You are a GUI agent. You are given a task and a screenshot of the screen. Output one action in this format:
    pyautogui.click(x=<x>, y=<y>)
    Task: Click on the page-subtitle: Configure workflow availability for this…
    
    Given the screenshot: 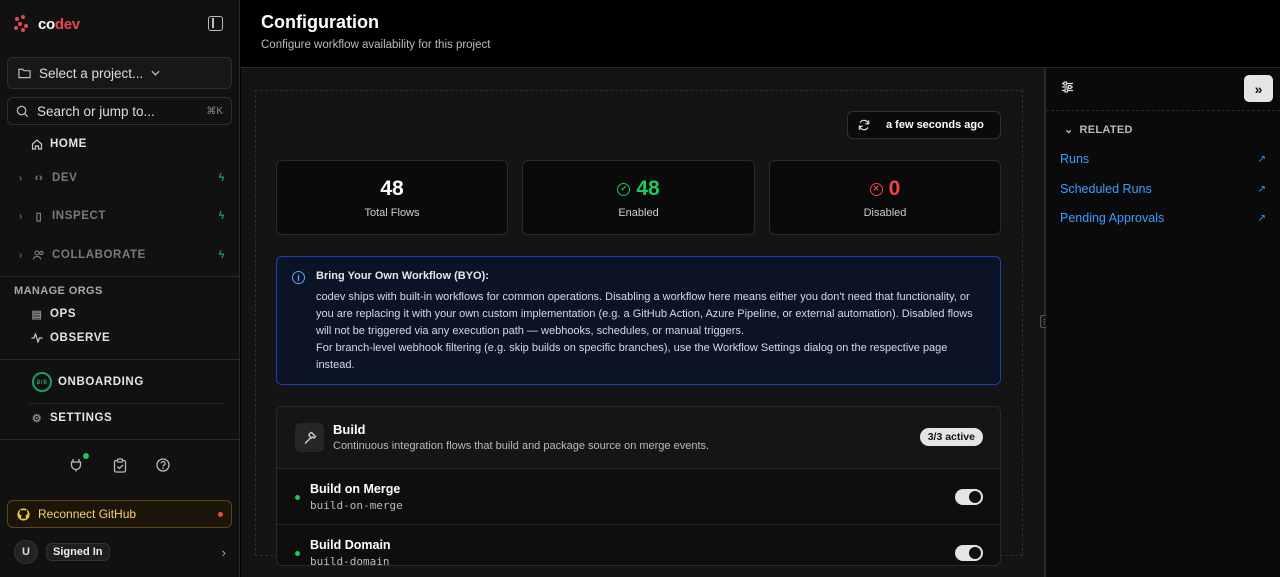 What is the action you would take?
    pyautogui.click(x=376, y=45)
    